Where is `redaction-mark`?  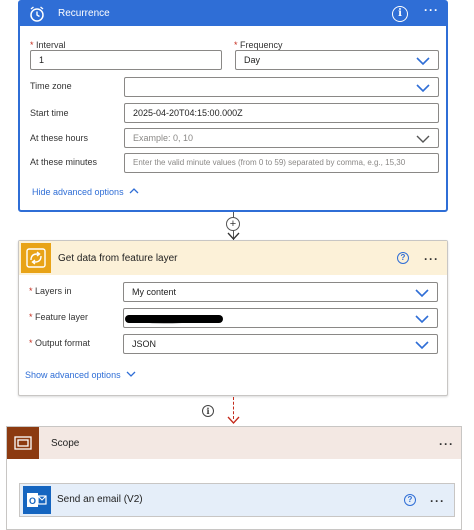
redaction-mark is located at coordinates (174, 319).